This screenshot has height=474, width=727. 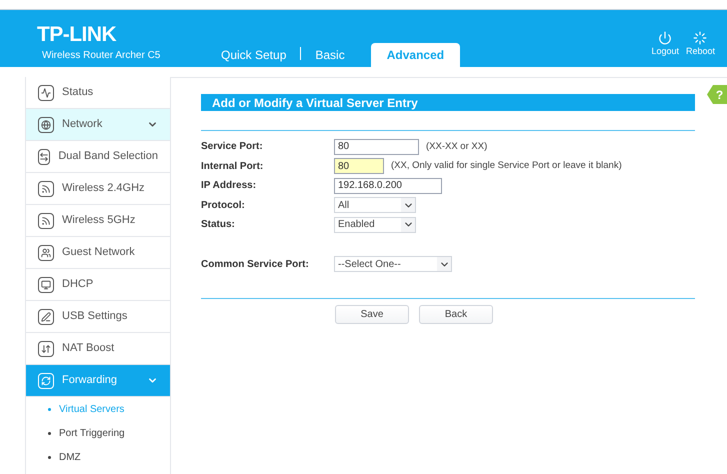 What do you see at coordinates (98, 317) in the screenshot?
I see `sidebar-item: USB Settings` at bounding box center [98, 317].